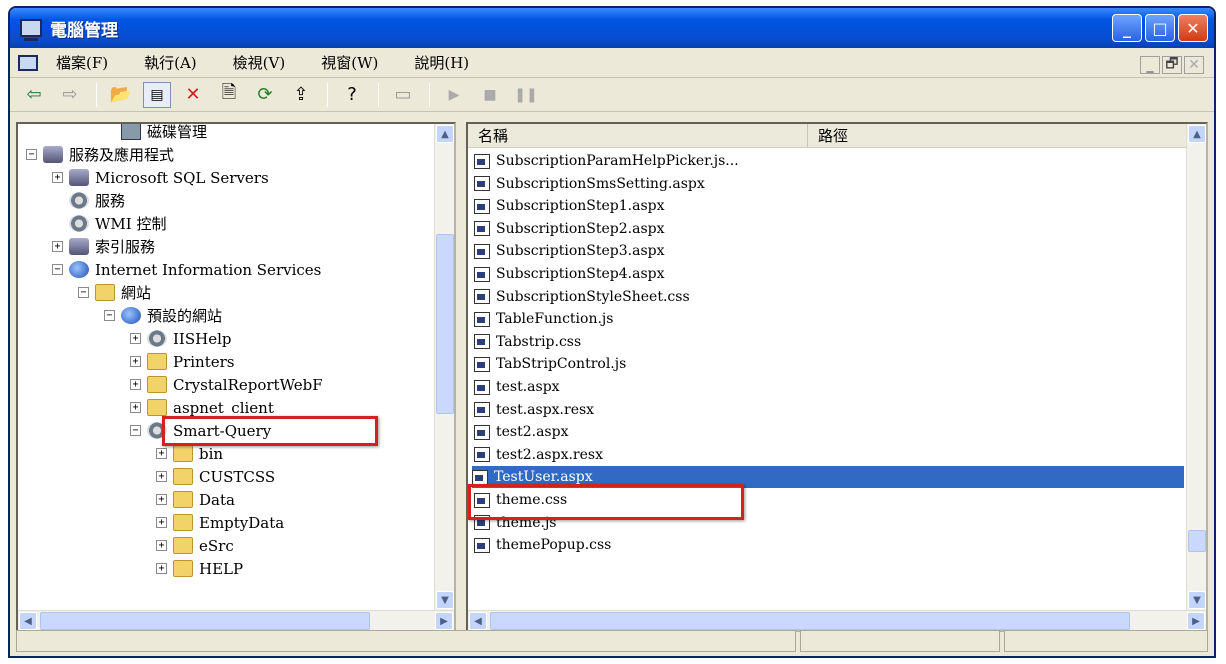 This screenshot has width=1226, height=664. Describe the element at coordinates (82, 62) in the screenshot. I see `menu-file: 檔案(F)` at that location.